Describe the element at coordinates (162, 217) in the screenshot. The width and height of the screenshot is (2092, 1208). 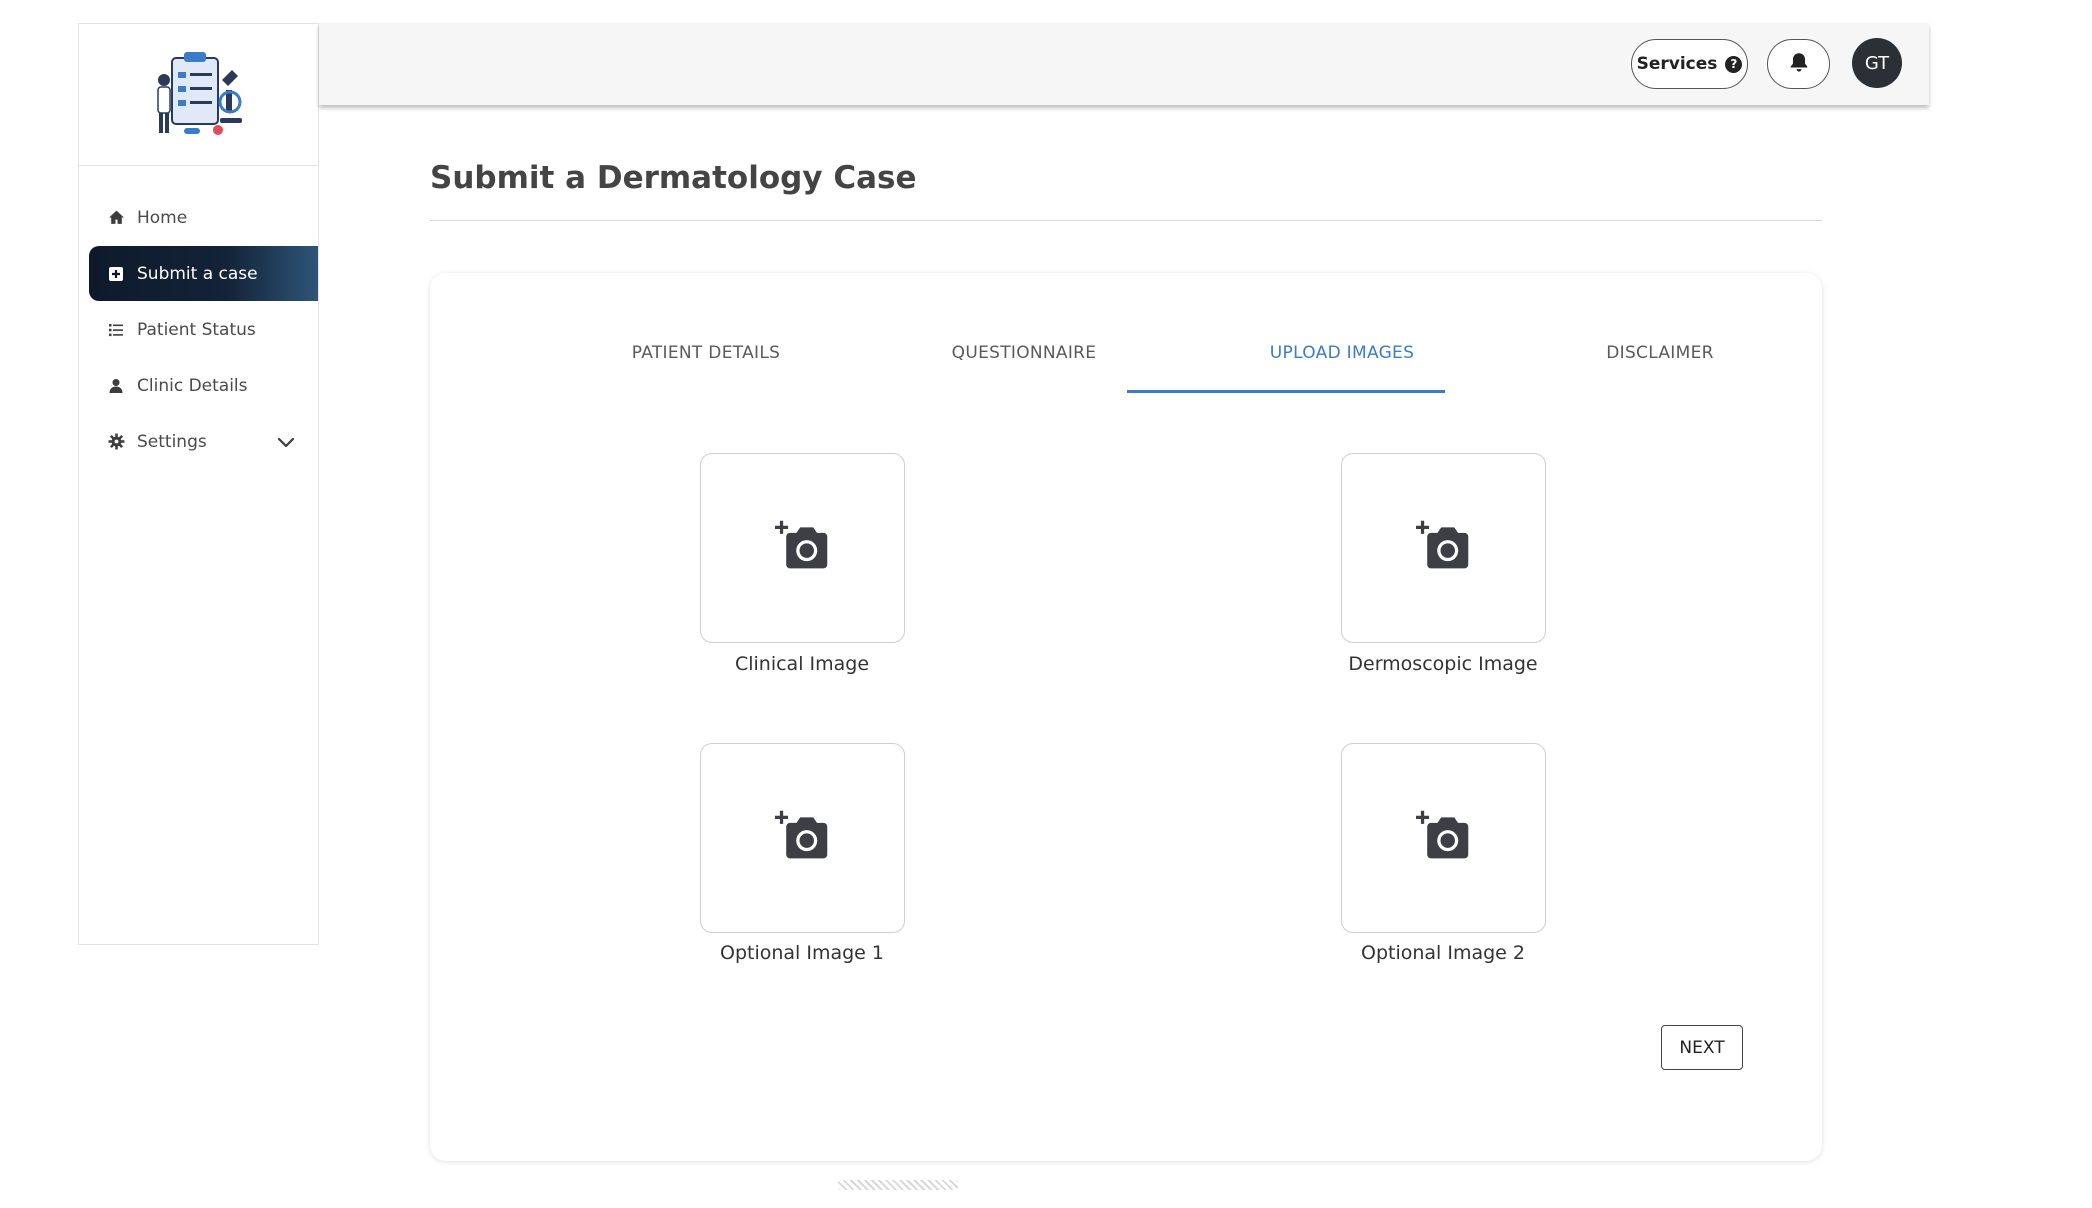
I see `sidebar-item-label: Home` at that location.